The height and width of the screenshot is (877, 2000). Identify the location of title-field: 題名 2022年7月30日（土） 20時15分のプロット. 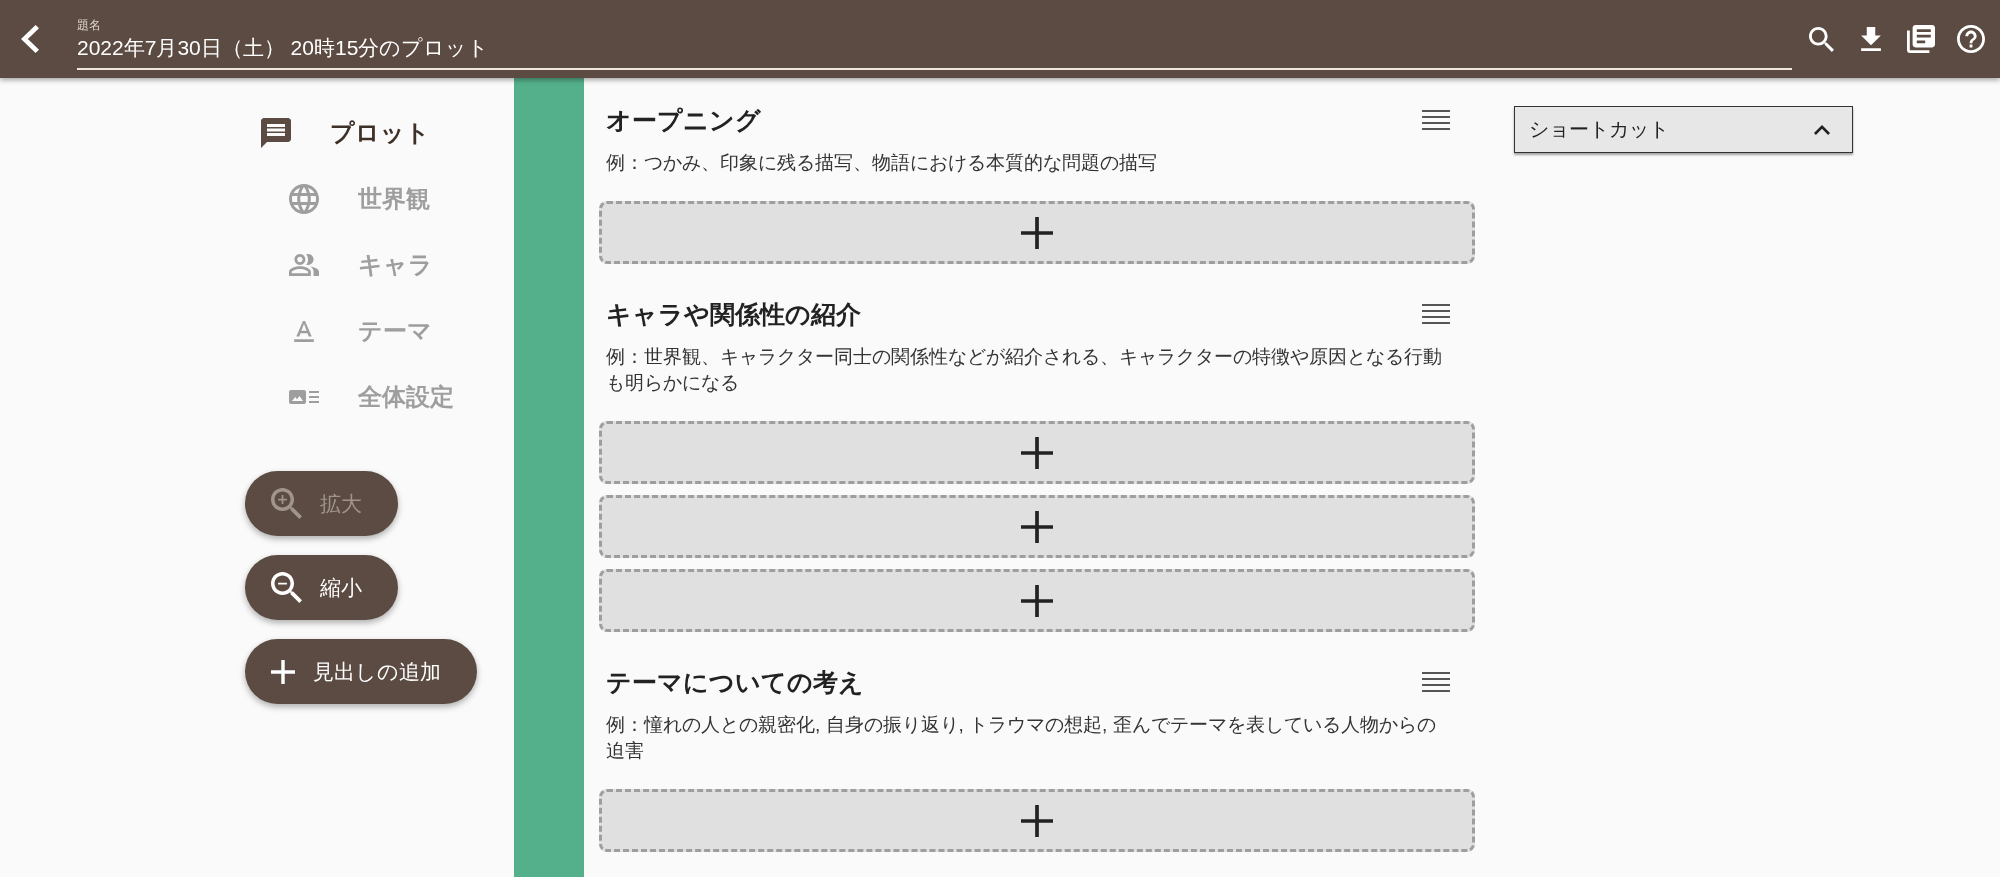
(934, 43).